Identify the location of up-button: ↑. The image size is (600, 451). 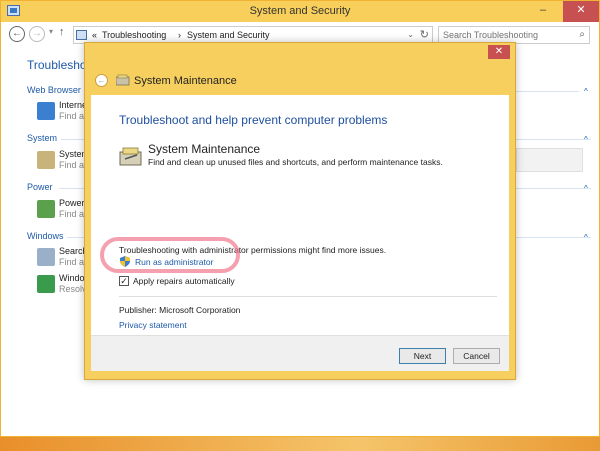
(62, 32).